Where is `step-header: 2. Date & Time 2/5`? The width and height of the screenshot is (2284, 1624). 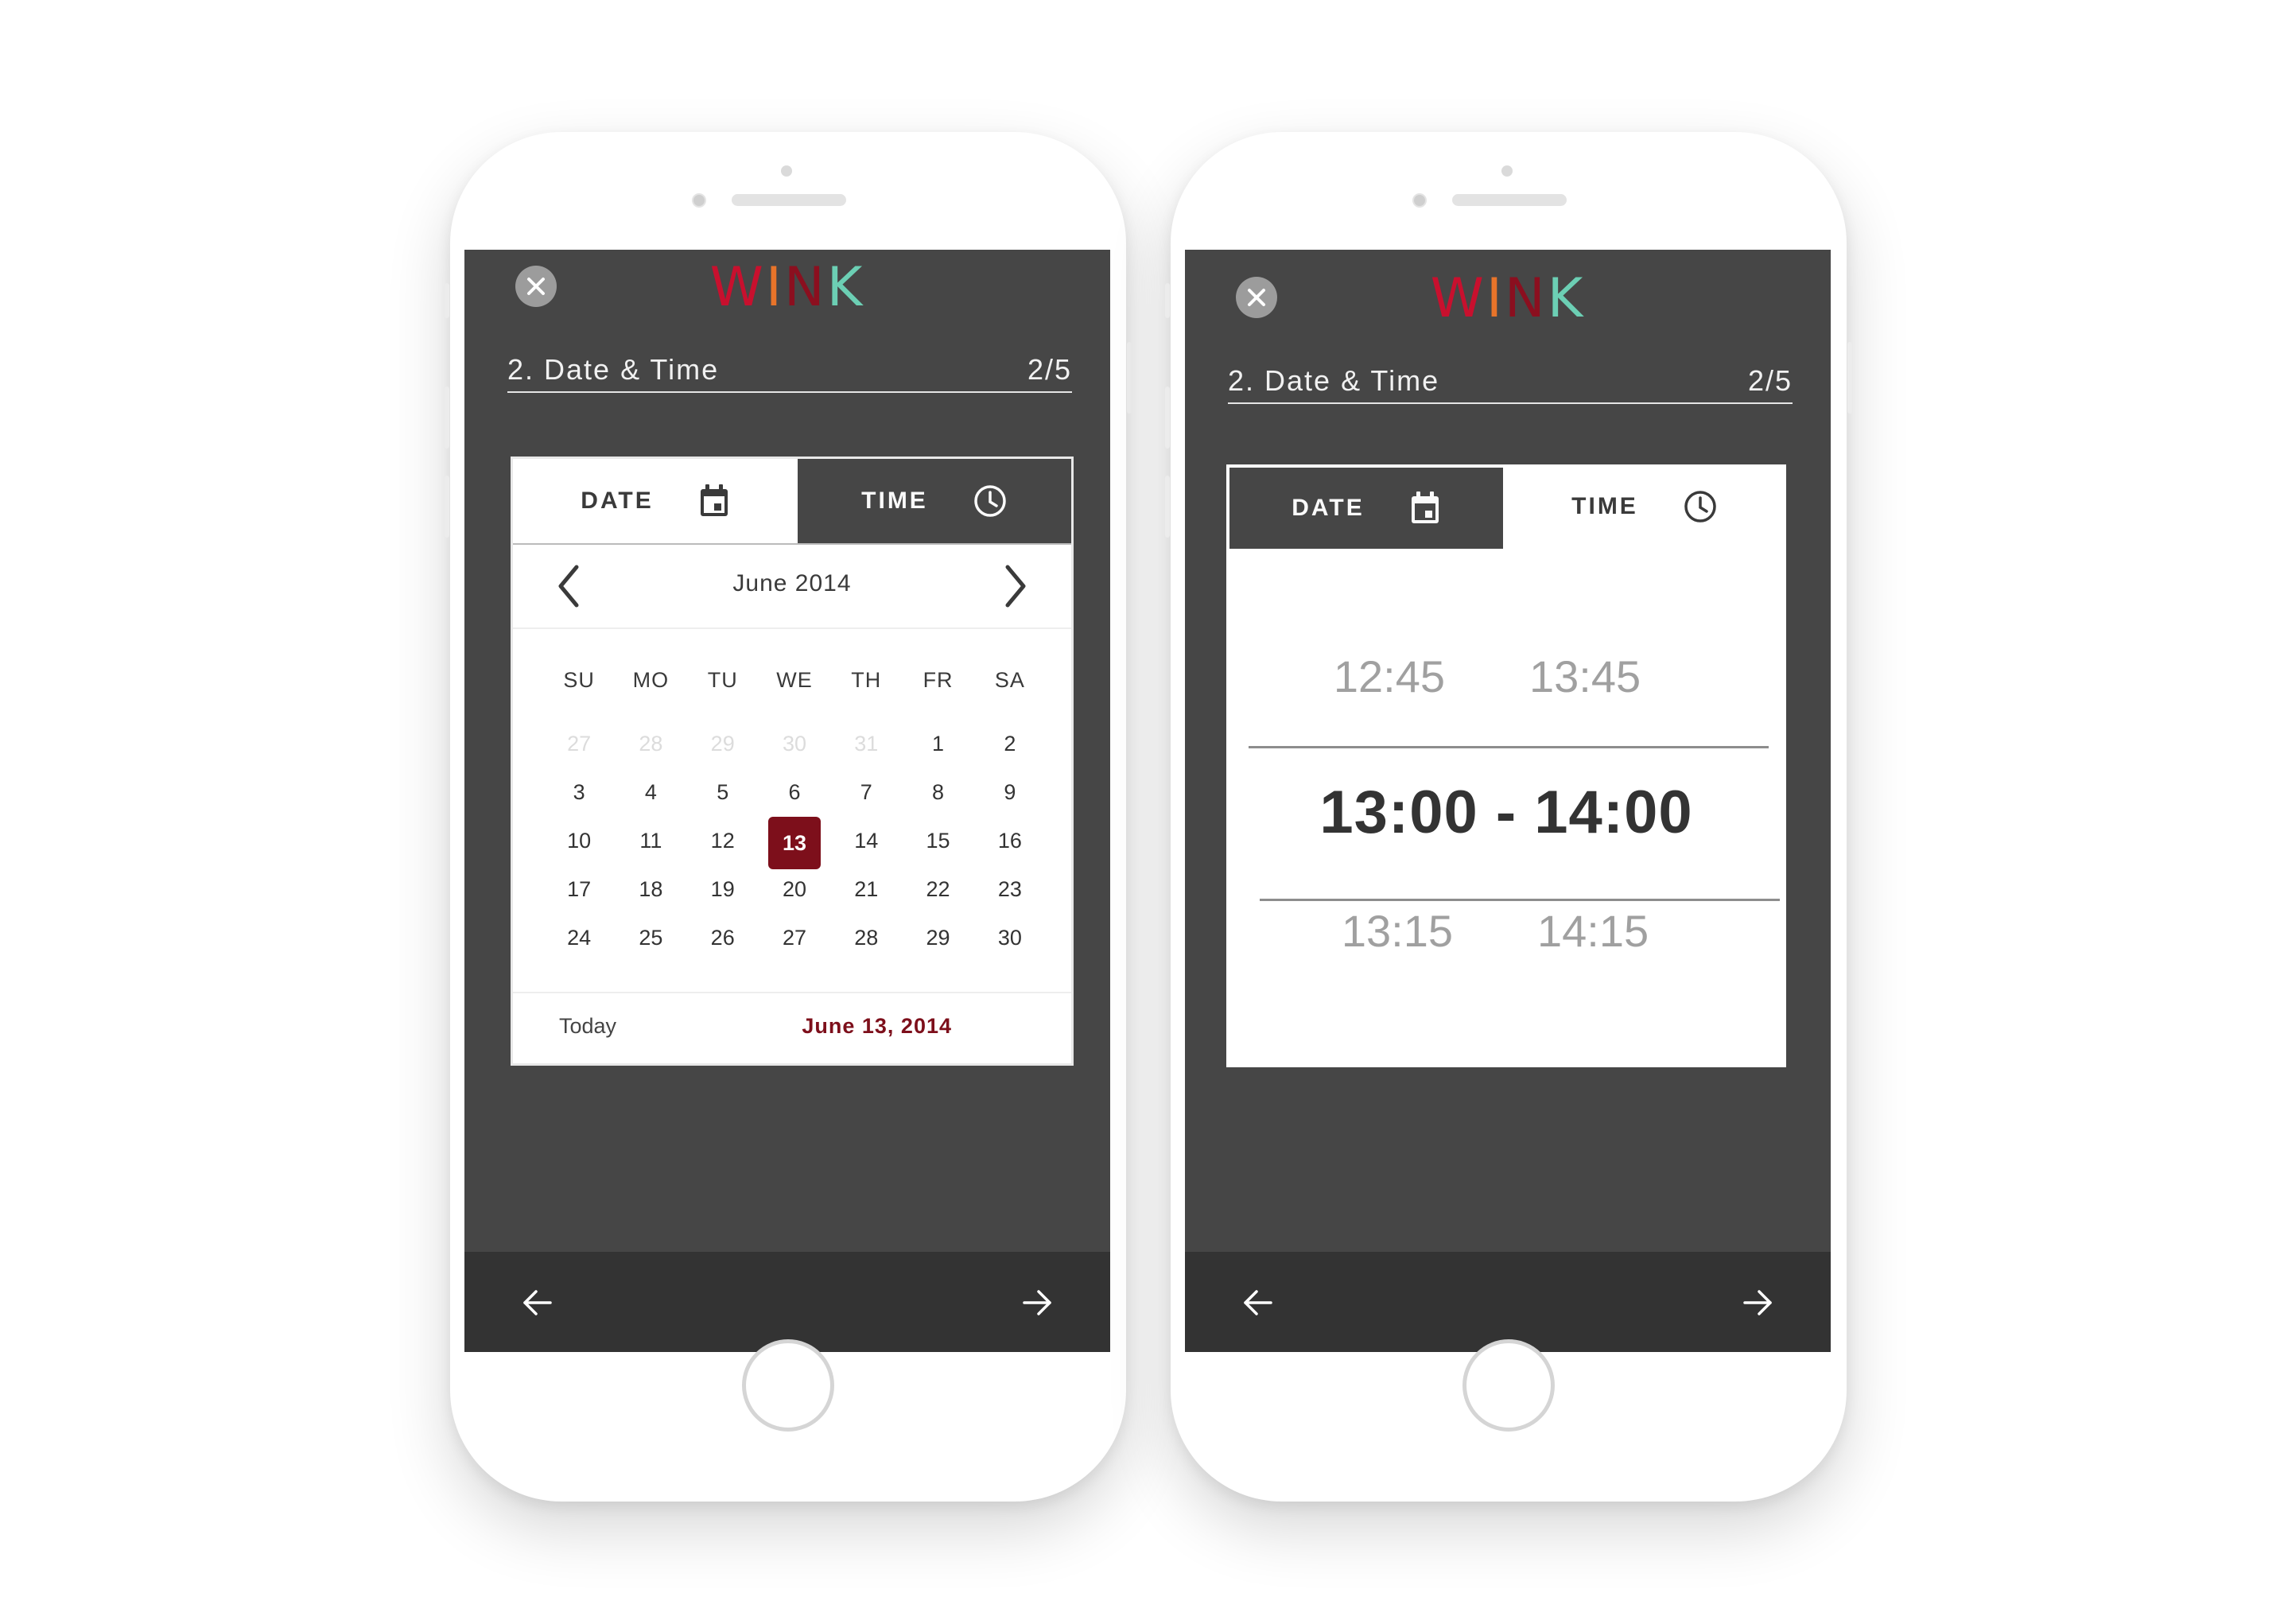 step-header: 2. Date & Time 2/5 is located at coordinates (1510, 384).